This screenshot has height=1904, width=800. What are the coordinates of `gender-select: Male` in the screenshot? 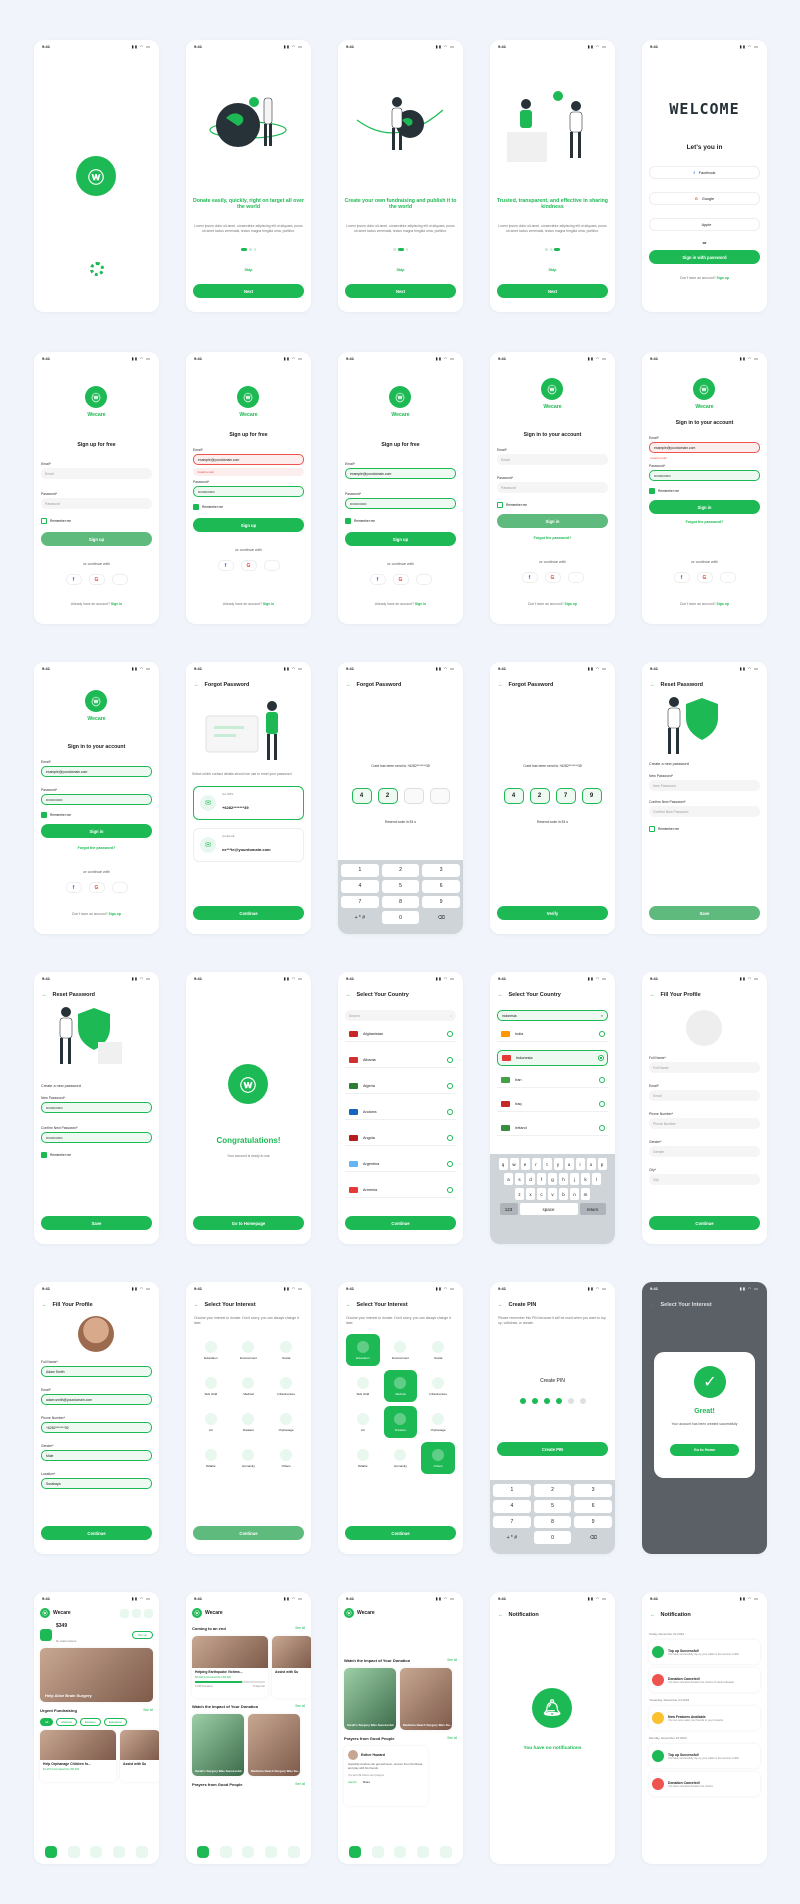 It's located at (96, 1455).